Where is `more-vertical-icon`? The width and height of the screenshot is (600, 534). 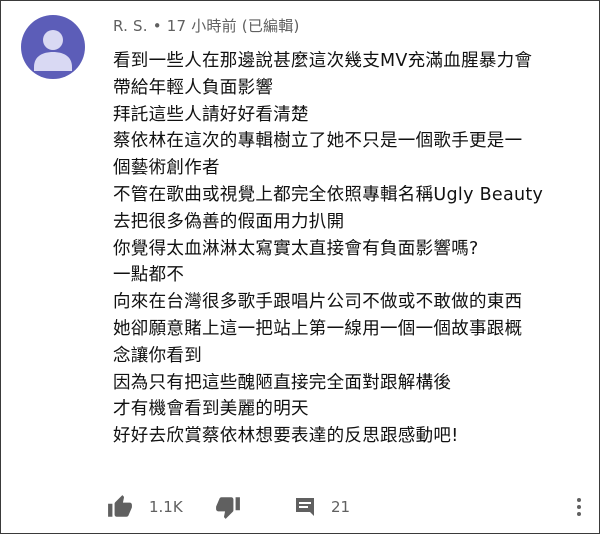
more-vertical-icon is located at coordinates (579, 507).